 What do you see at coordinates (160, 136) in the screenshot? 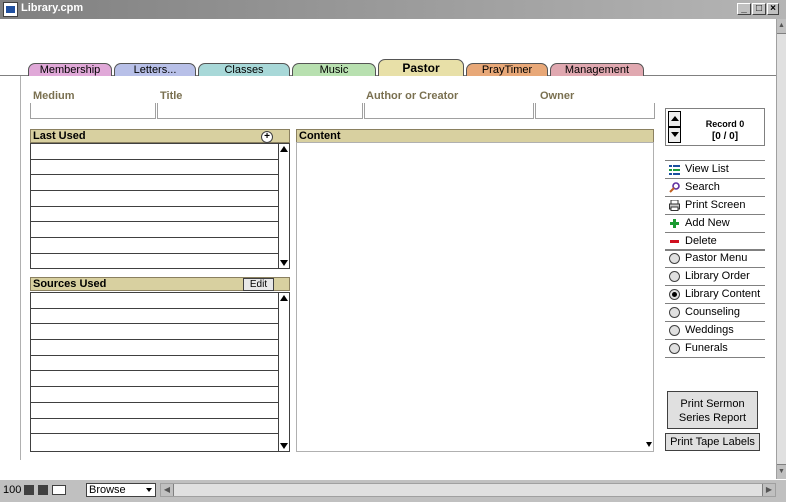
I see `last-used-header: Last Used` at bounding box center [160, 136].